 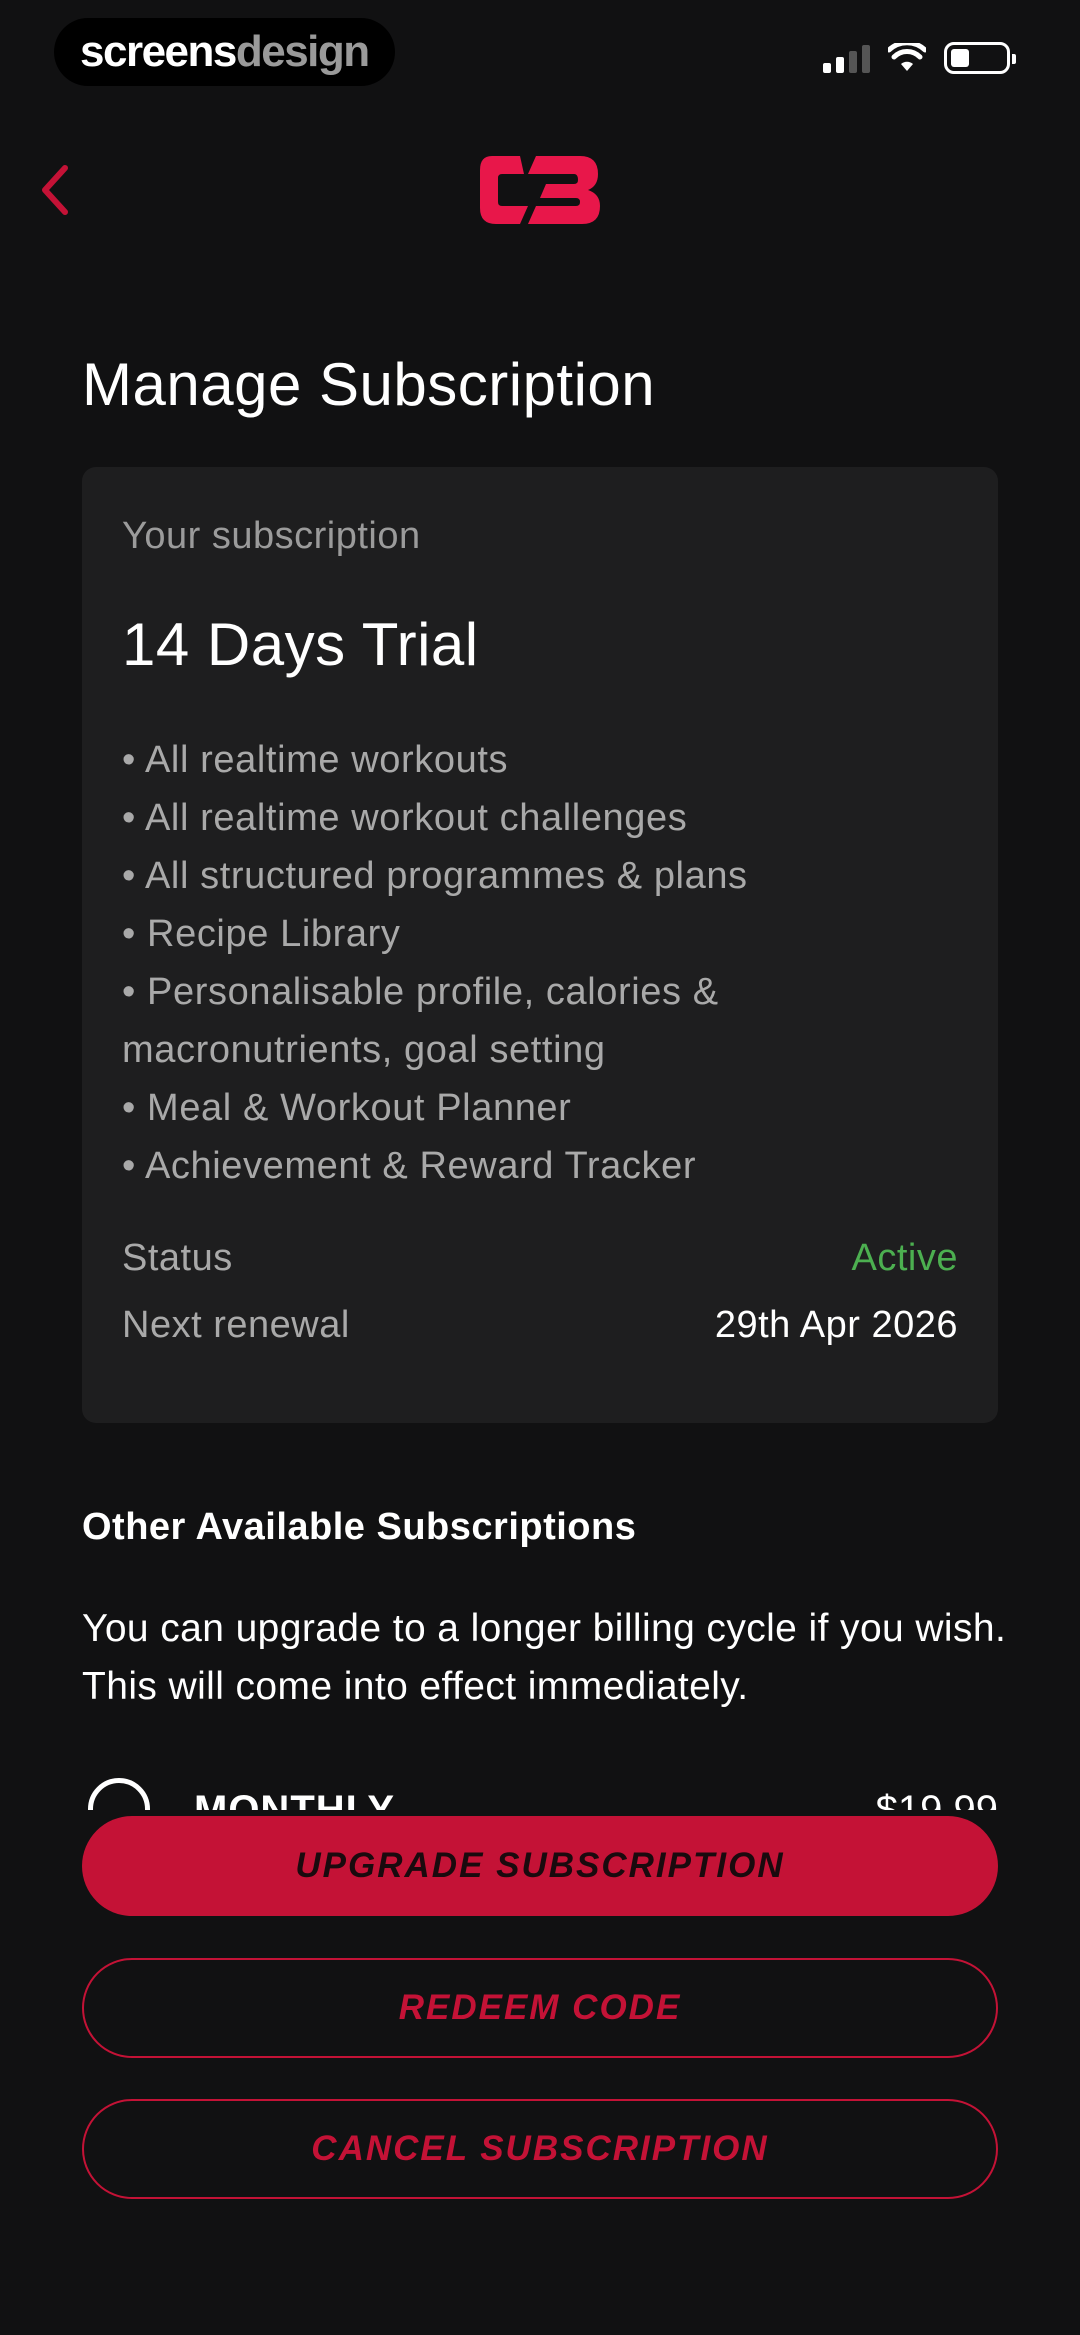 I want to click on feature-item: • Achievement & Reward Tracker, so click(x=409, y=1166).